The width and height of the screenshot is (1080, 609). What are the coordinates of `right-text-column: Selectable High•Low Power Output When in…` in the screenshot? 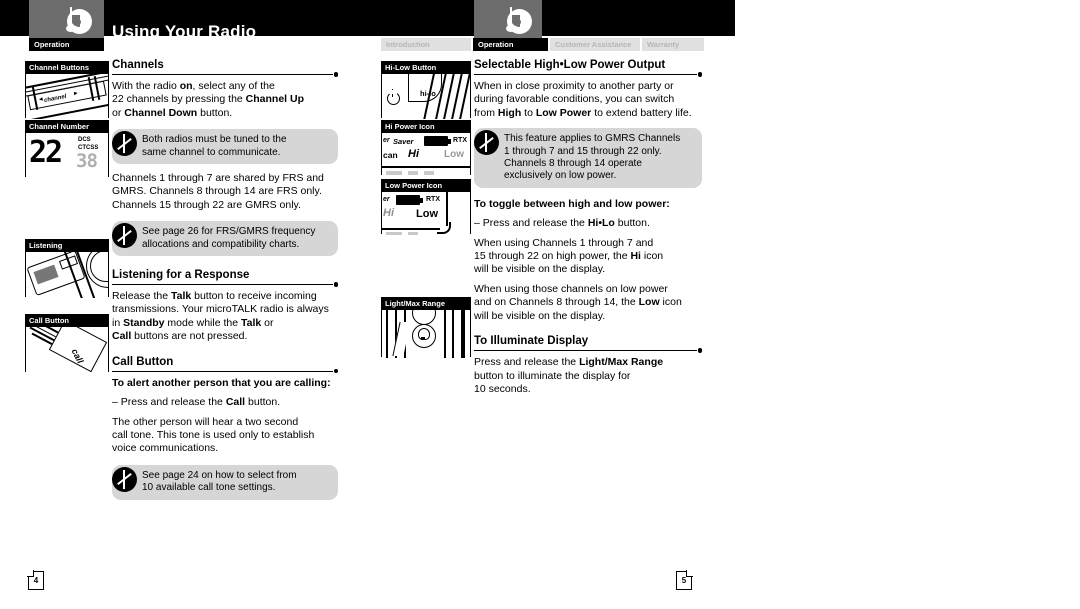 It's located at (588, 227).